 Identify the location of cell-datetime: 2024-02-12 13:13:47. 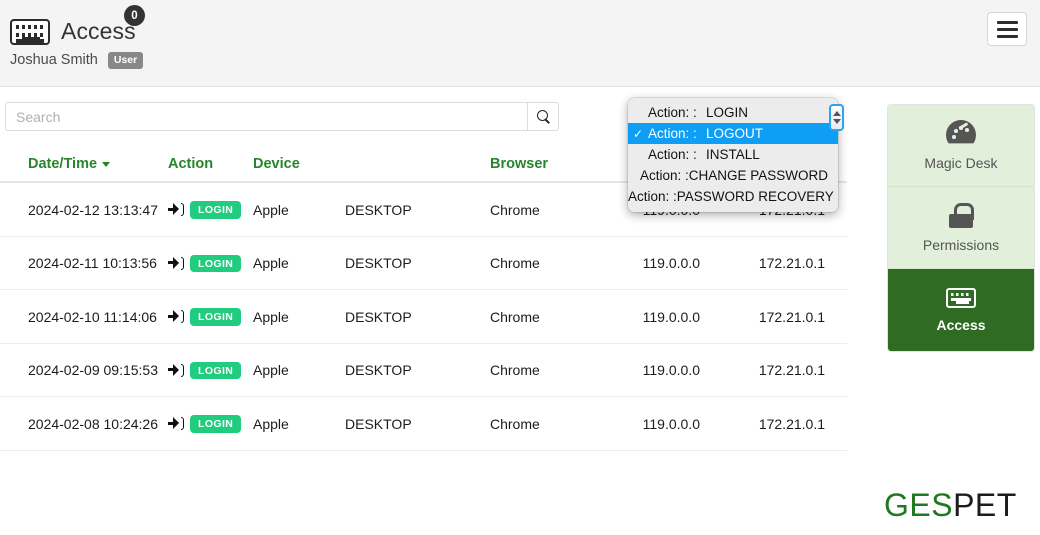
(84, 209).